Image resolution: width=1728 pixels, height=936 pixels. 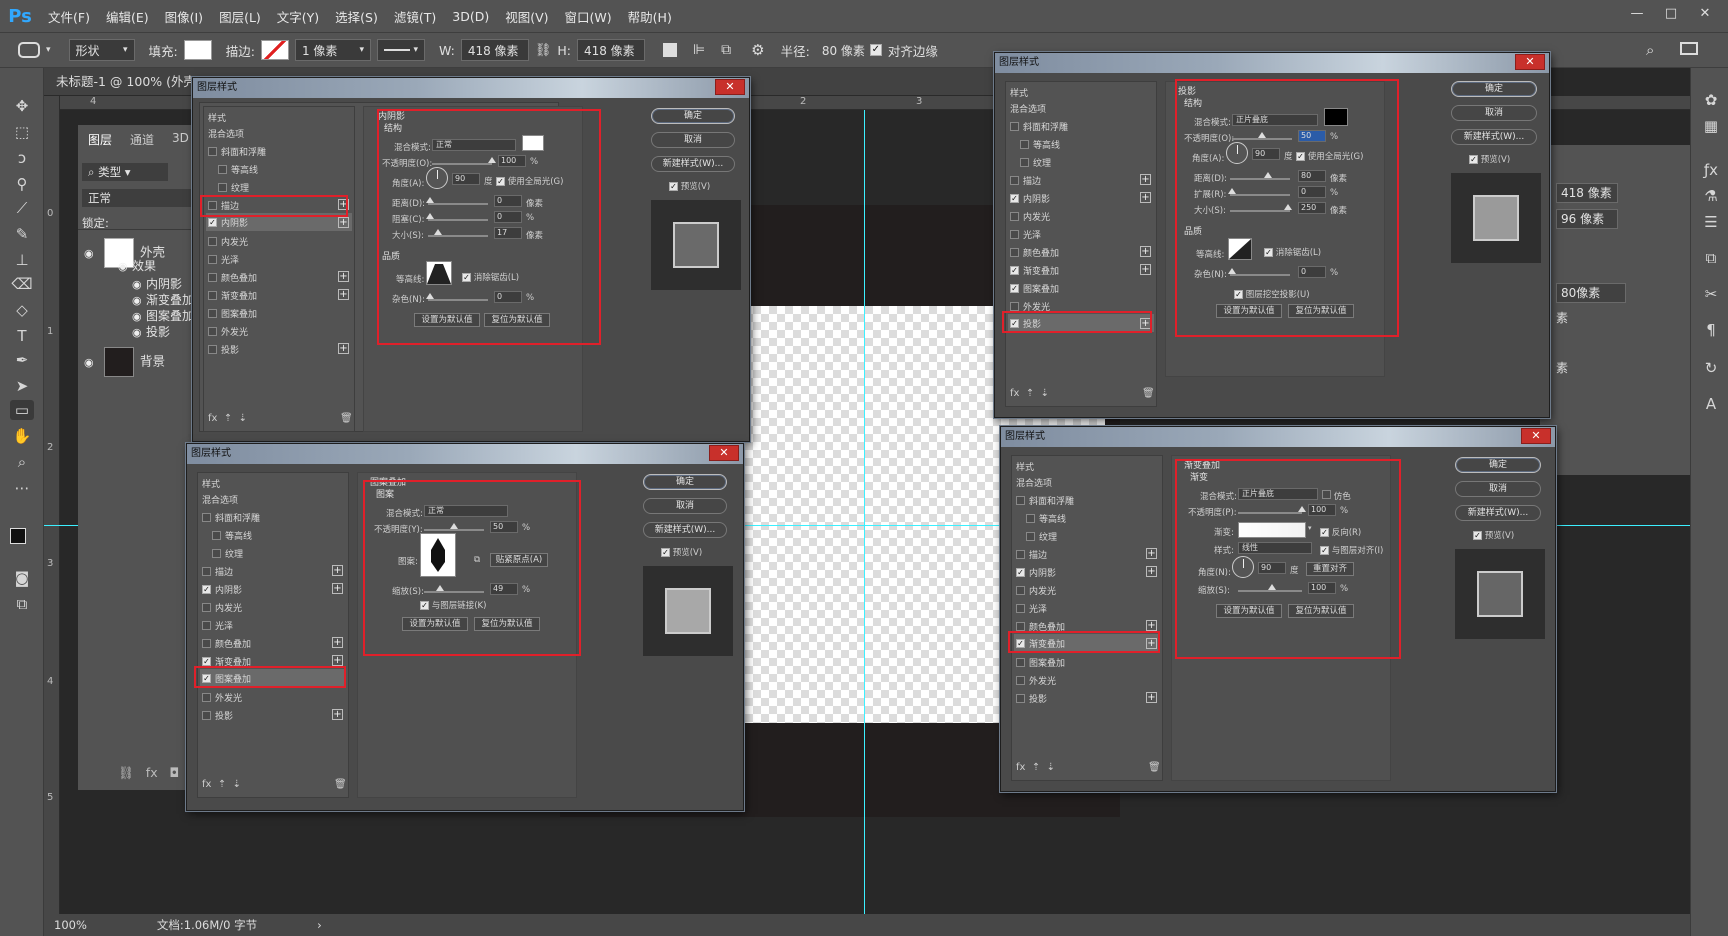 I want to click on align-edges-checkbox: ✓, so click(x=875, y=50).